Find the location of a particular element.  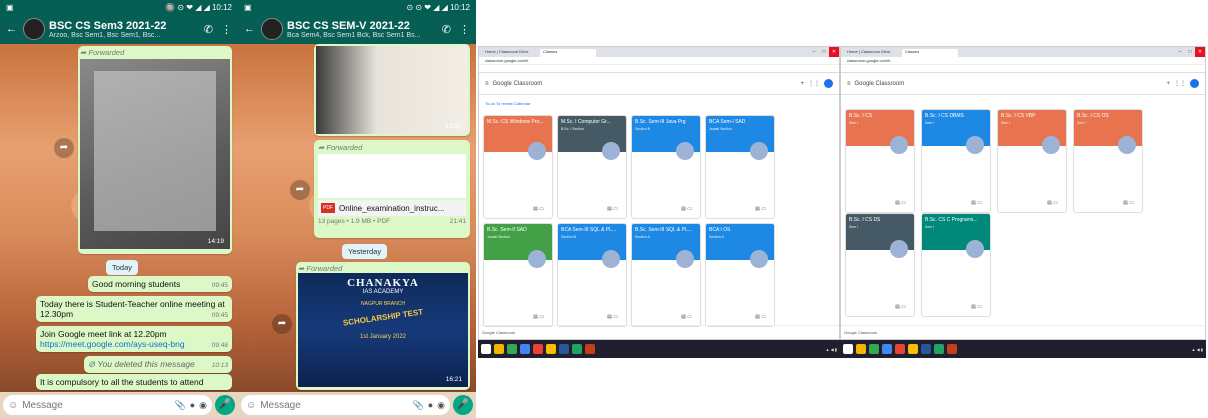

meet-link: https://meet.google.com/ays-useq-bng is located at coordinates (112, 344).